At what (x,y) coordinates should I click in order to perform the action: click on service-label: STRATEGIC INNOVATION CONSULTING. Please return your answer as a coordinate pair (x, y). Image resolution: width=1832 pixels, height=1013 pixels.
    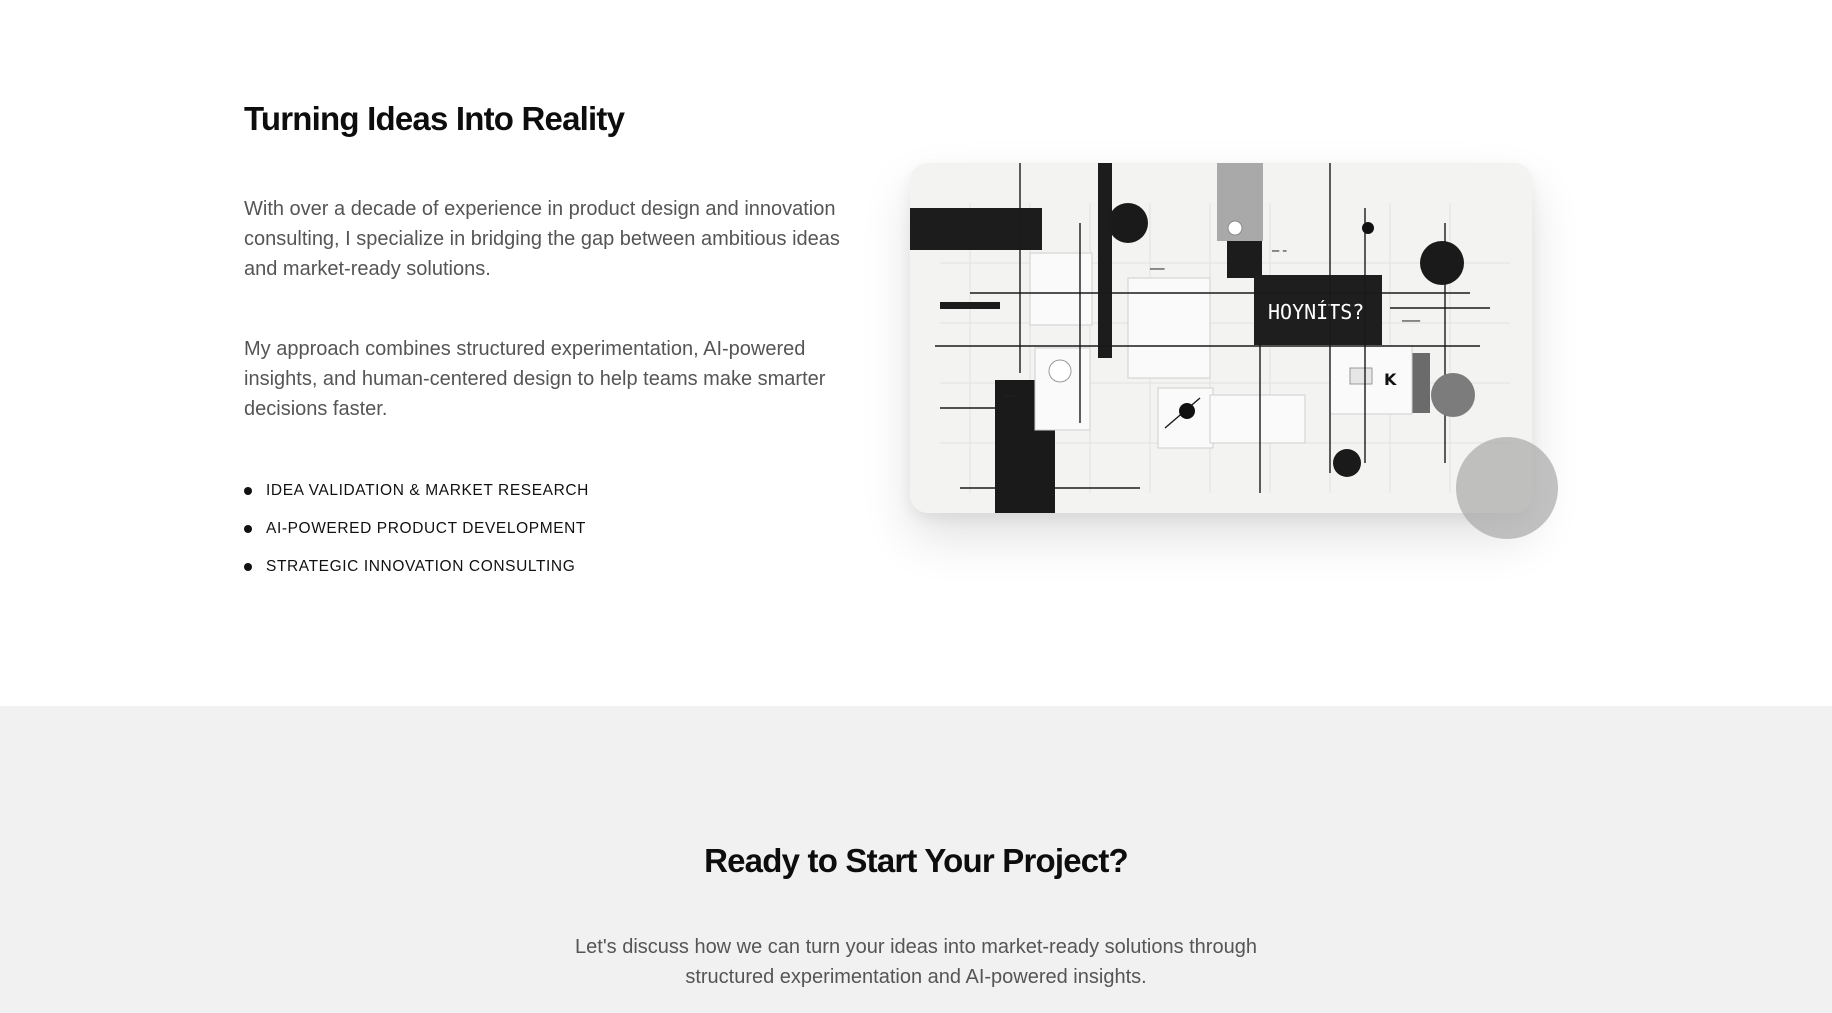
    Looking at the image, I should click on (421, 566).